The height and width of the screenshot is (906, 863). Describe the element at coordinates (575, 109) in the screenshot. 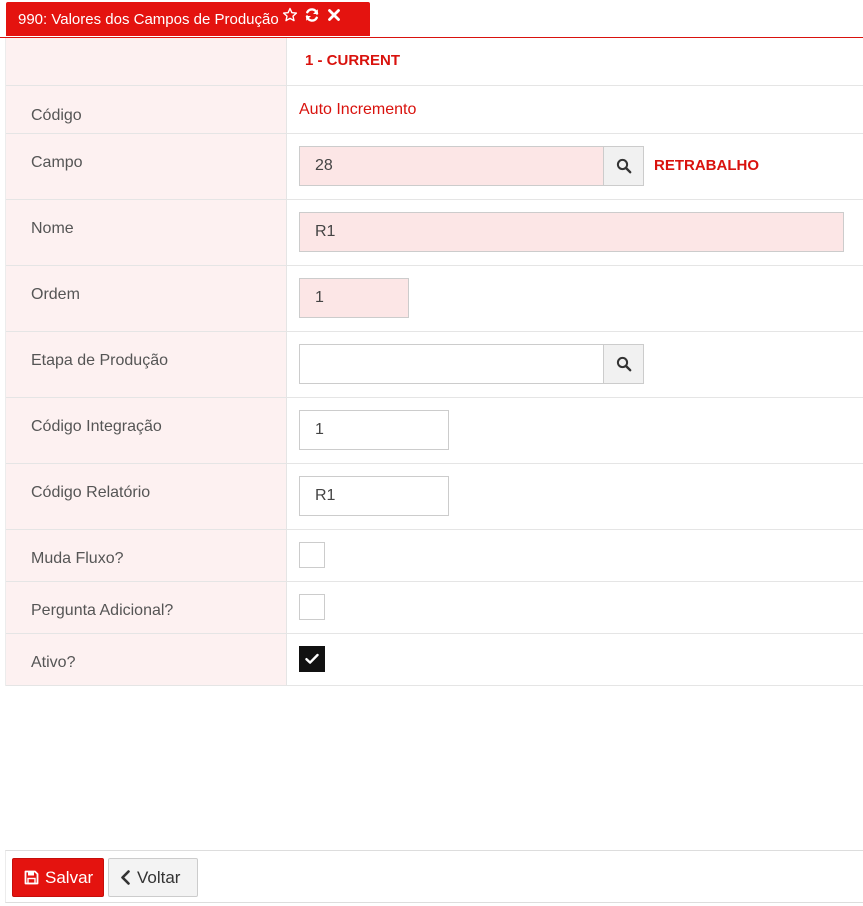

I see `value-cell: Auto Incremento` at that location.